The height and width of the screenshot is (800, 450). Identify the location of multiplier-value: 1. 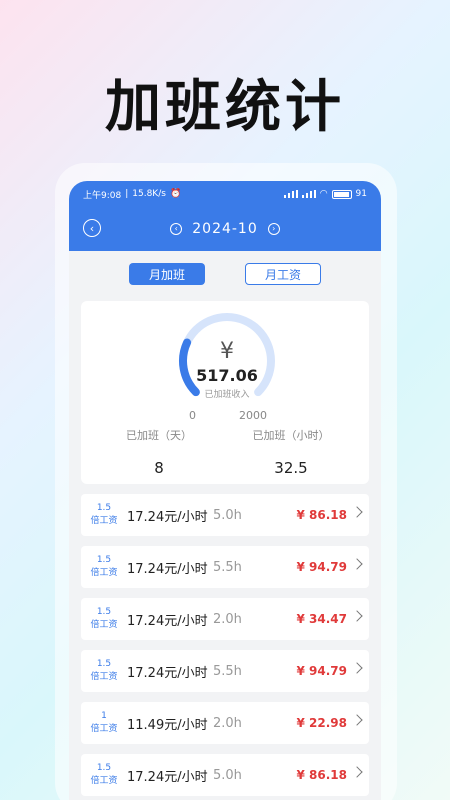
(104, 716).